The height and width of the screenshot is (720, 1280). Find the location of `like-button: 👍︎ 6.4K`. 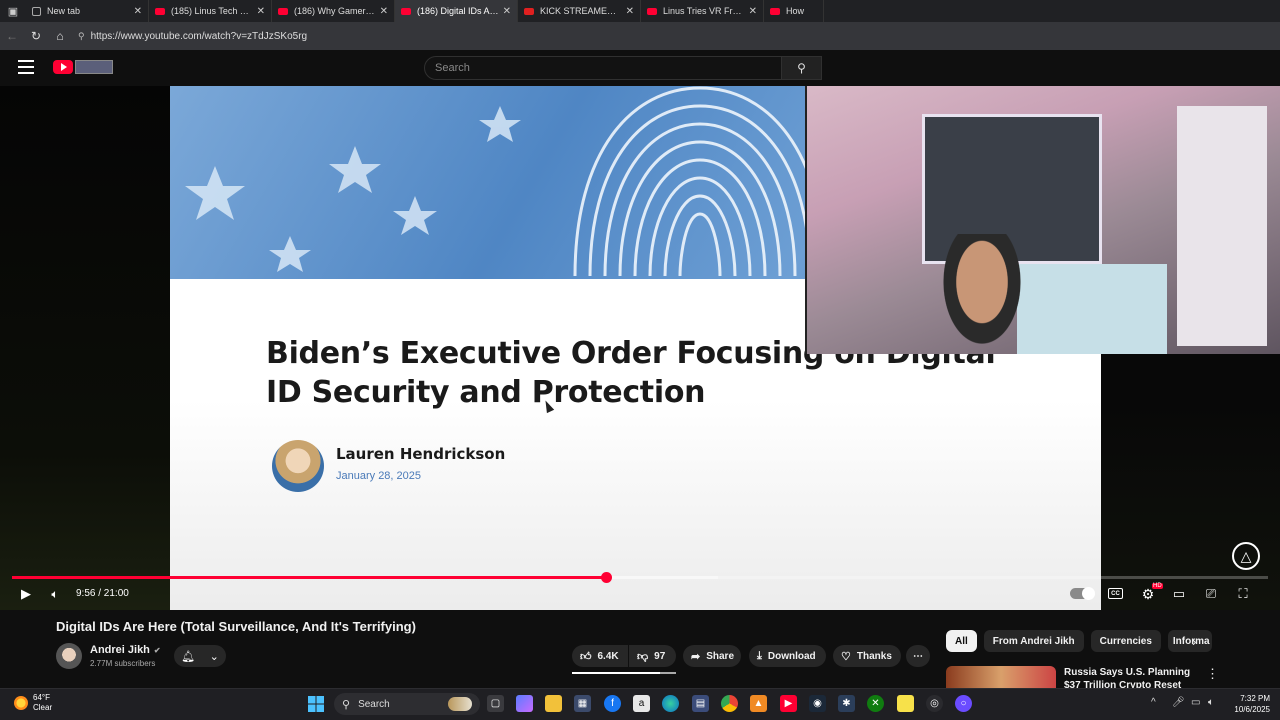

like-button: 👍︎ 6.4K is located at coordinates (600, 656).